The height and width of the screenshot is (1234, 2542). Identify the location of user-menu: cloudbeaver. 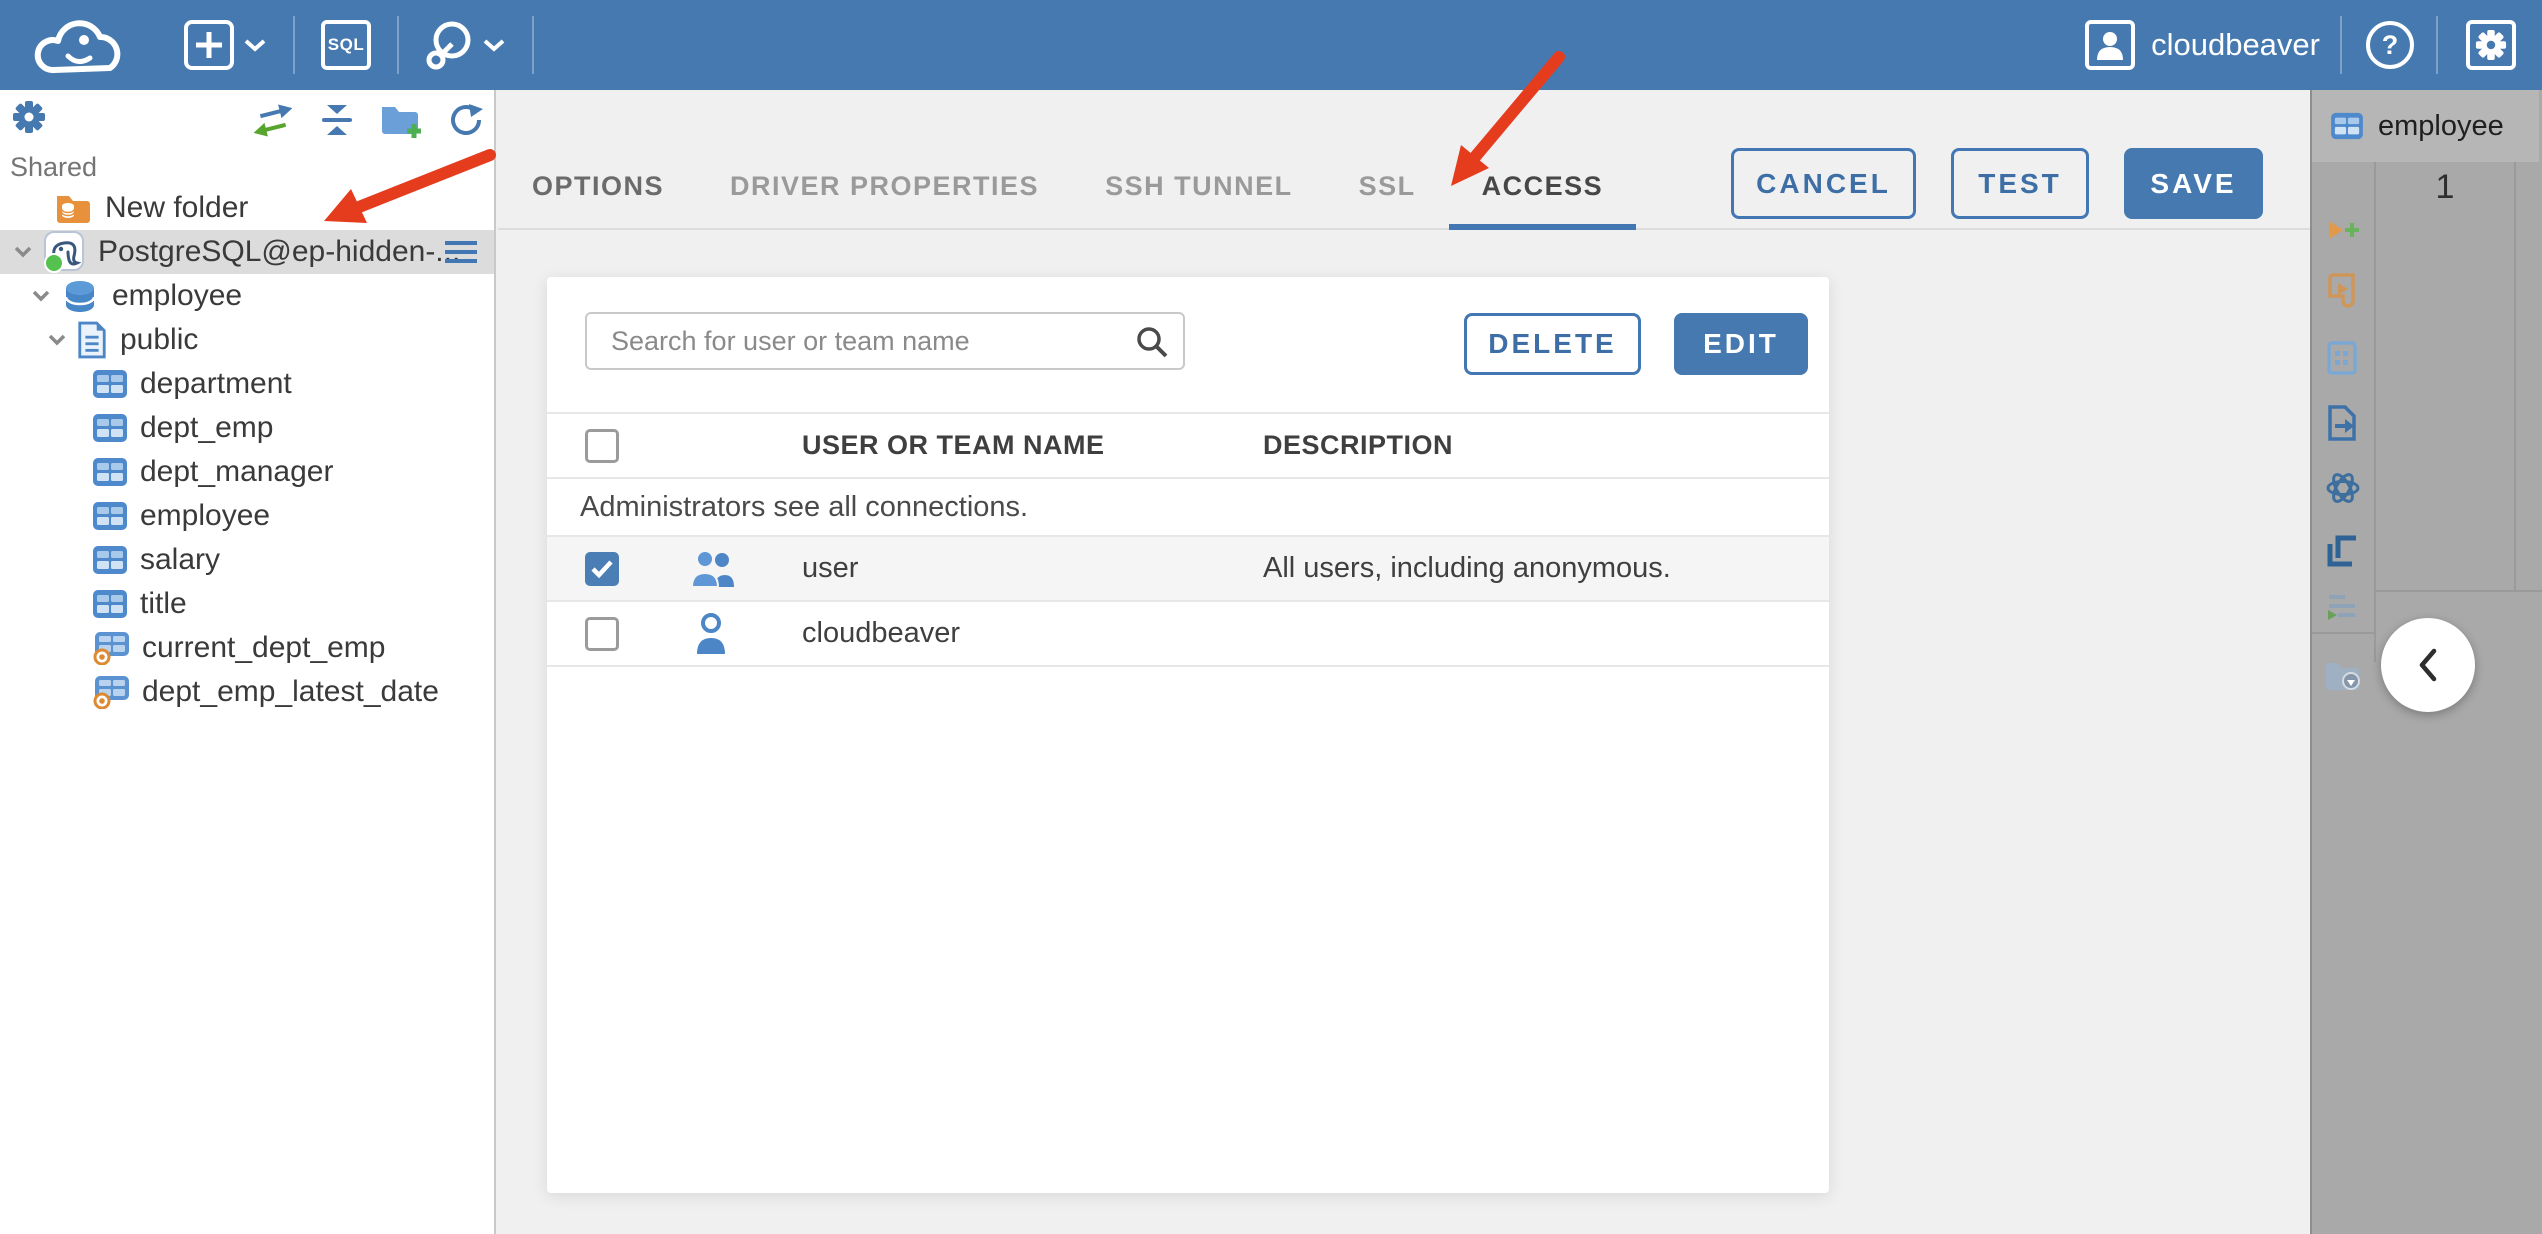
(2202, 45).